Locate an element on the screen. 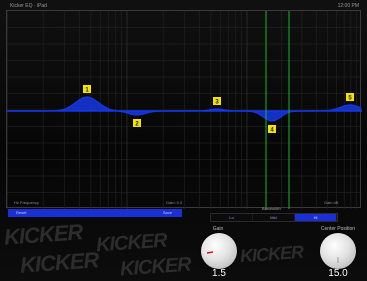  eq-band-marker: 4 is located at coordinates (272, 129).